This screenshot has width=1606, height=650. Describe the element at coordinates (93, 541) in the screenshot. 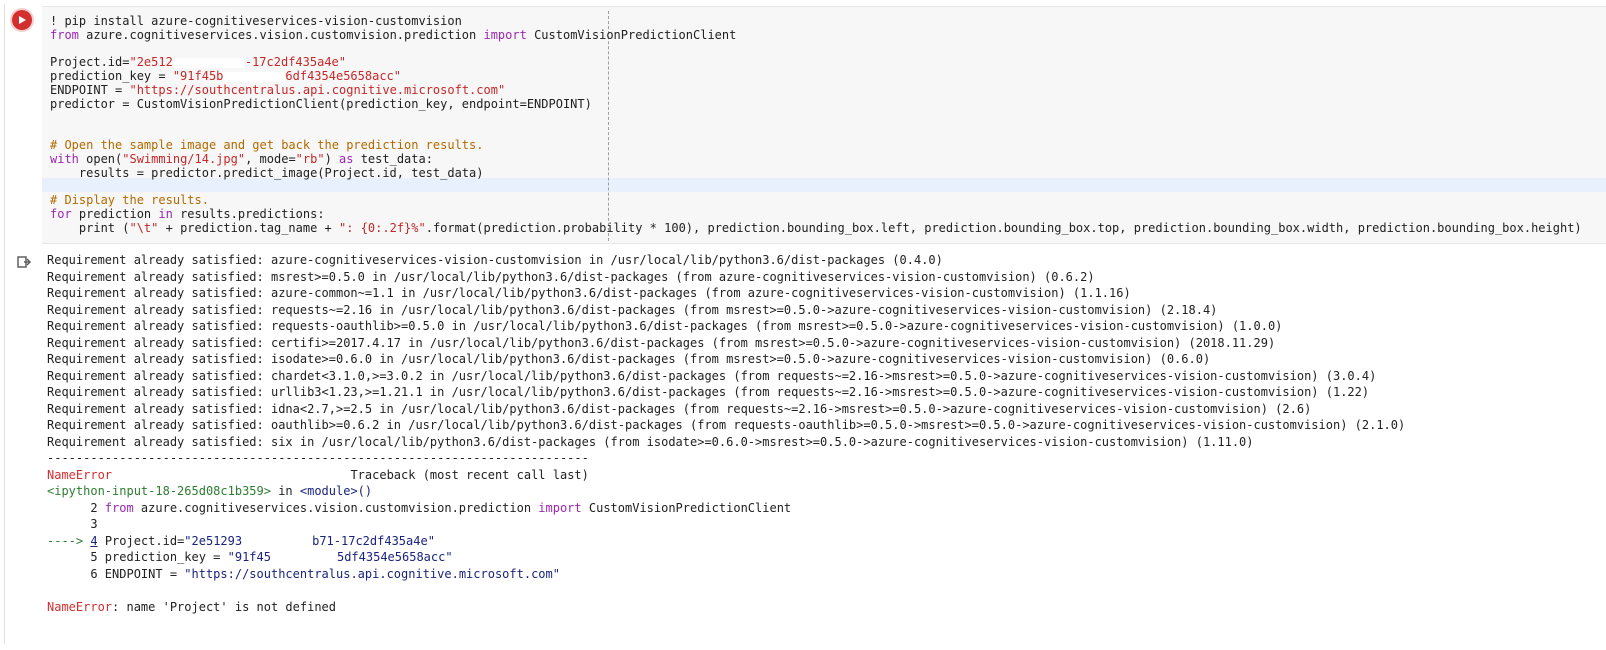

I see `traceback-line-link: 4` at that location.